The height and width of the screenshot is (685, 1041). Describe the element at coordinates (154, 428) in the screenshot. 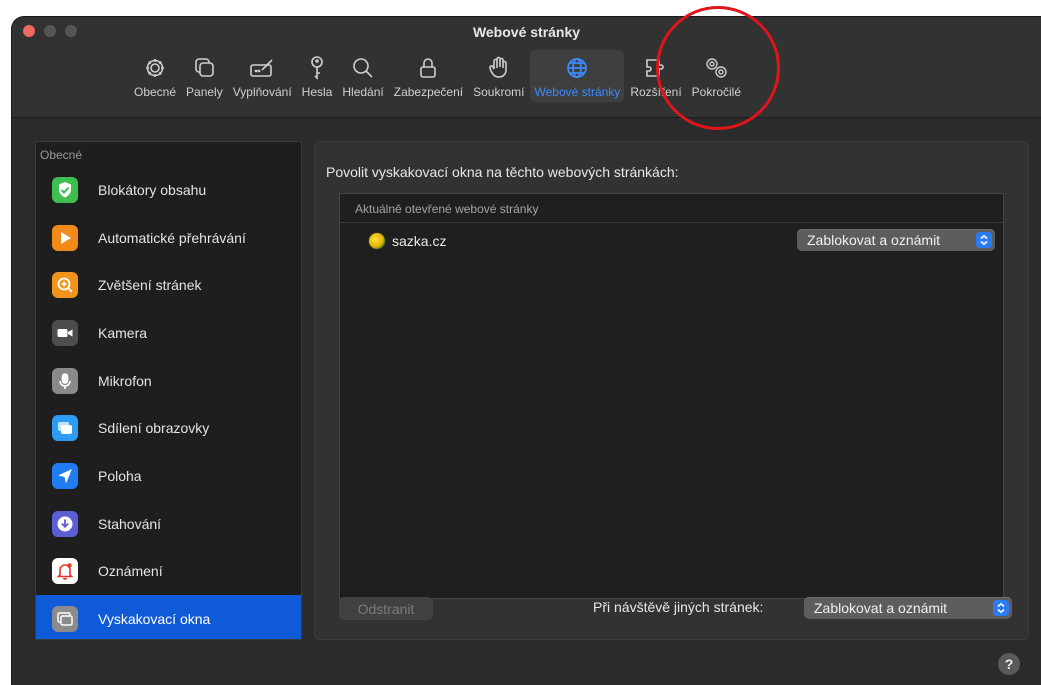

I see `sidebar-item-label: Sdílení obrazovky` at that location.